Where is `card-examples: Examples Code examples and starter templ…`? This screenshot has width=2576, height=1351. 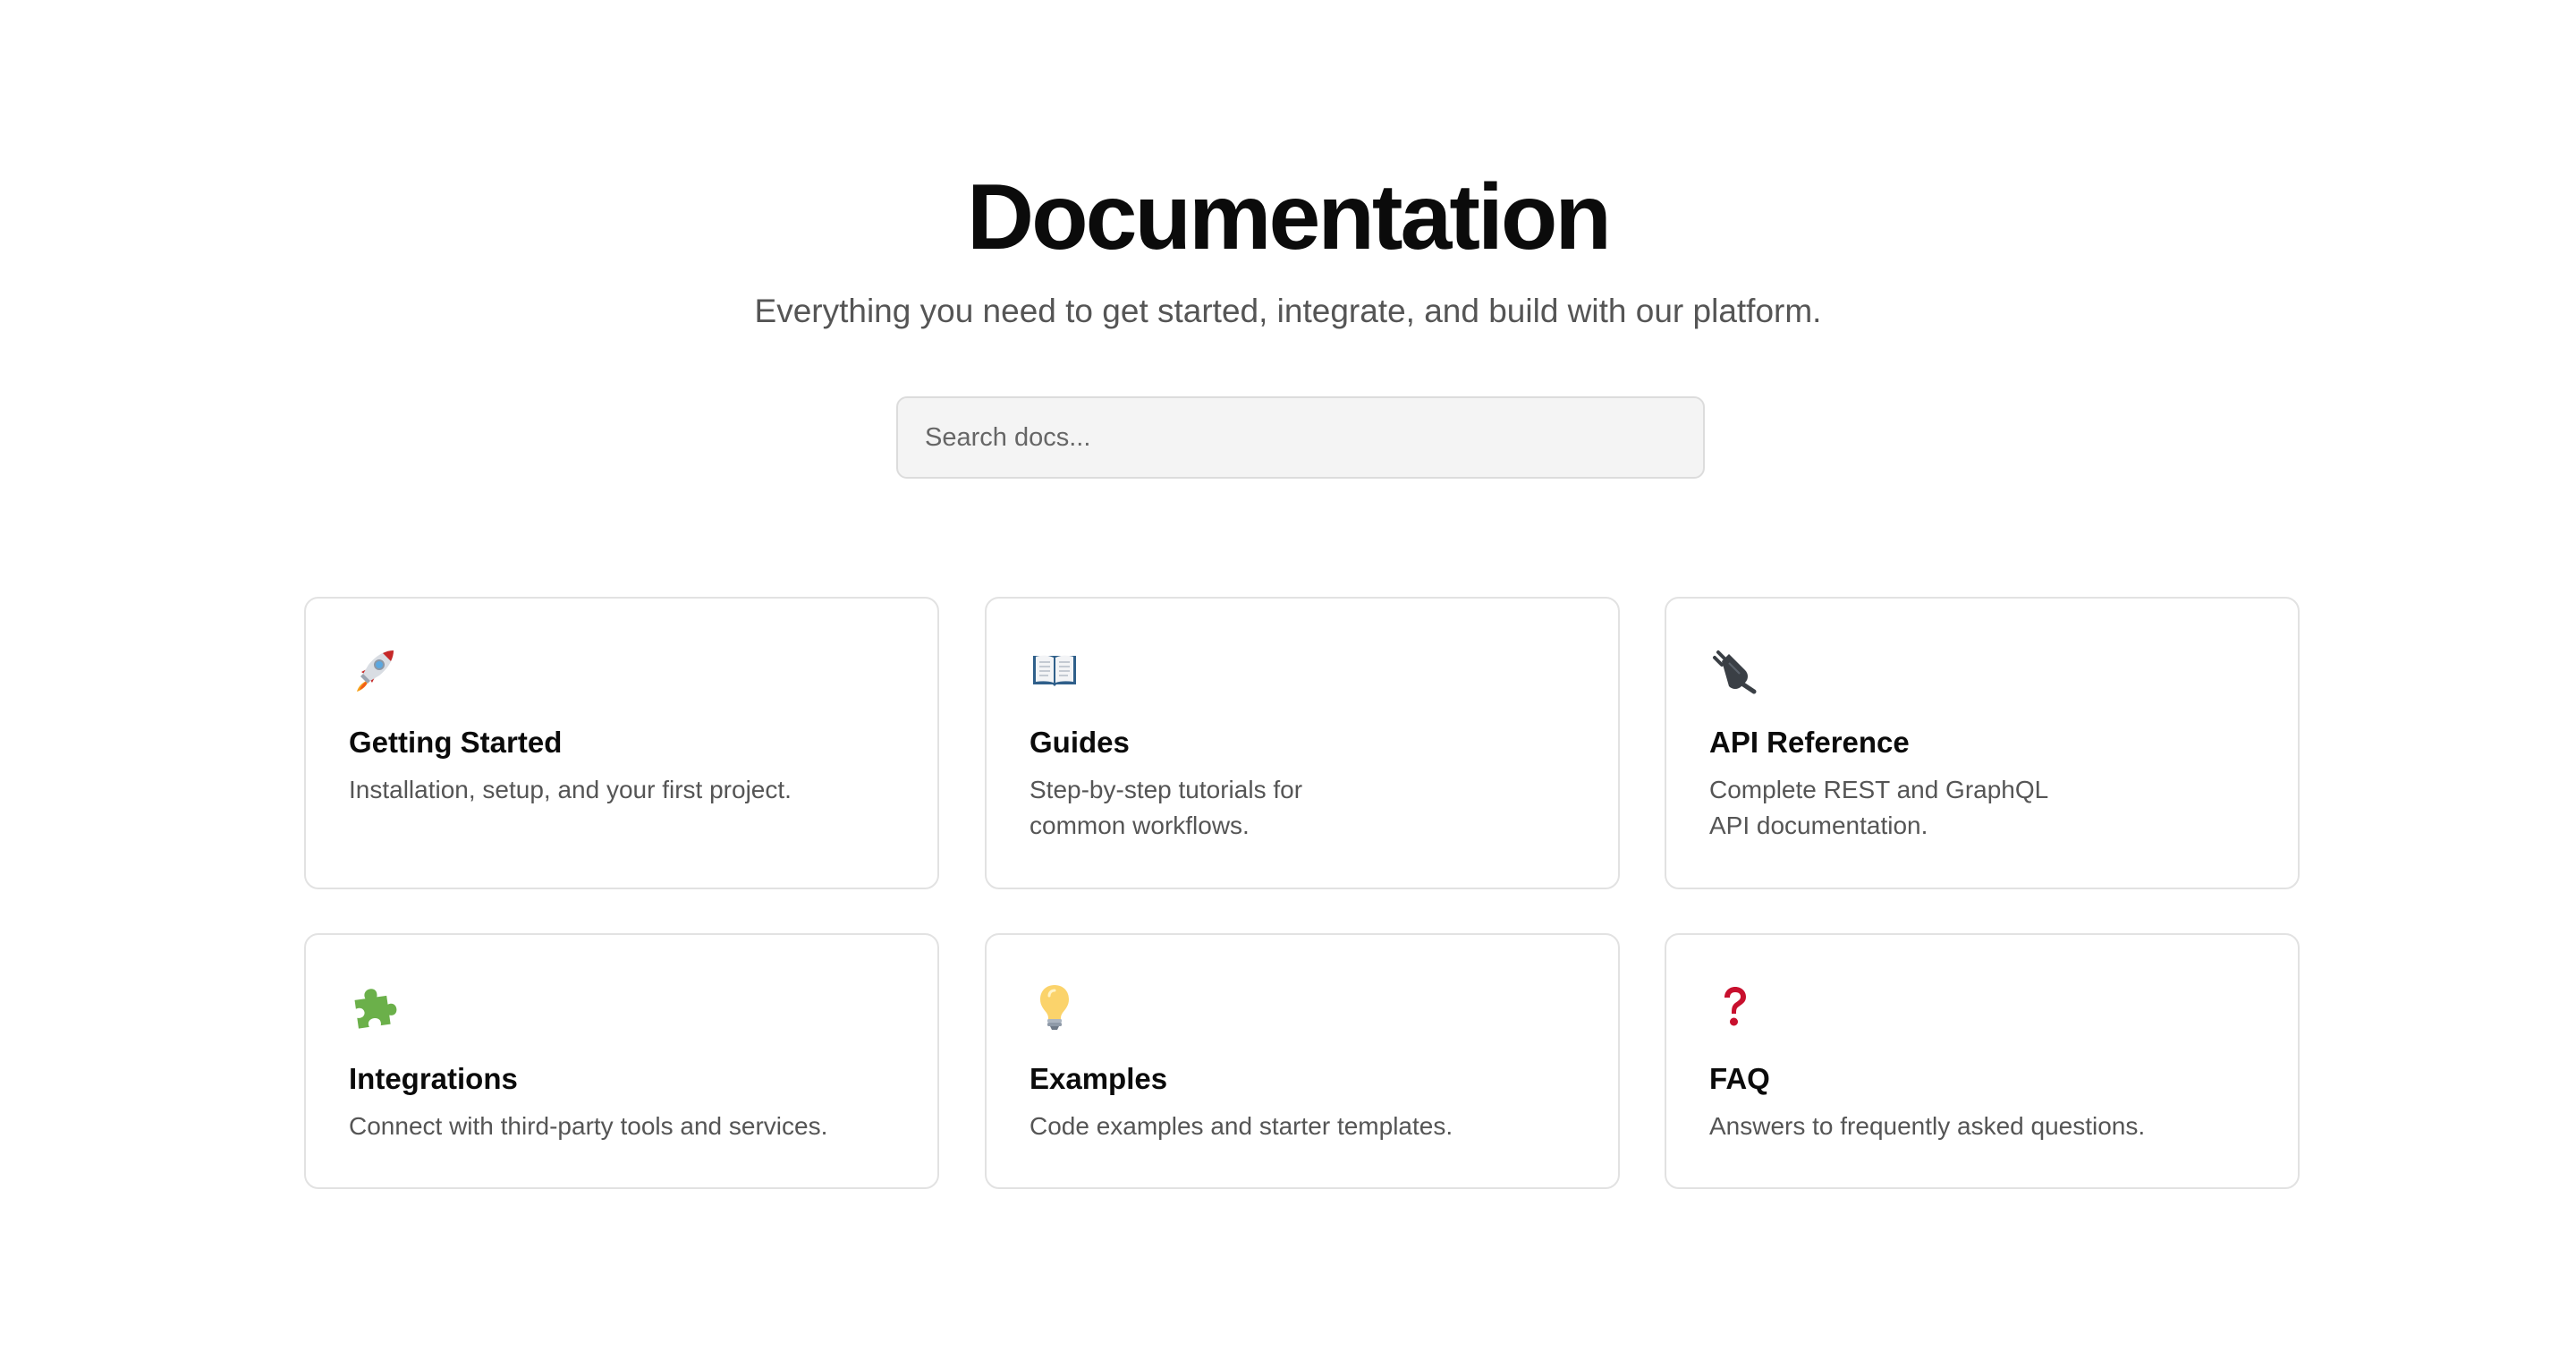 card-examples: Examples Code examples and starter templ… is located at coordinates (1302, 1061).